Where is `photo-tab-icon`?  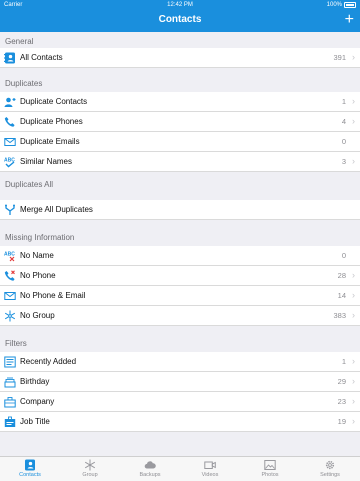
photo-tab-icon is located at coordinates (270, 465).